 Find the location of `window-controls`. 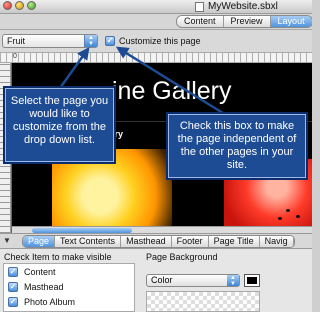

window-controls is located at coordinates (19, 5).